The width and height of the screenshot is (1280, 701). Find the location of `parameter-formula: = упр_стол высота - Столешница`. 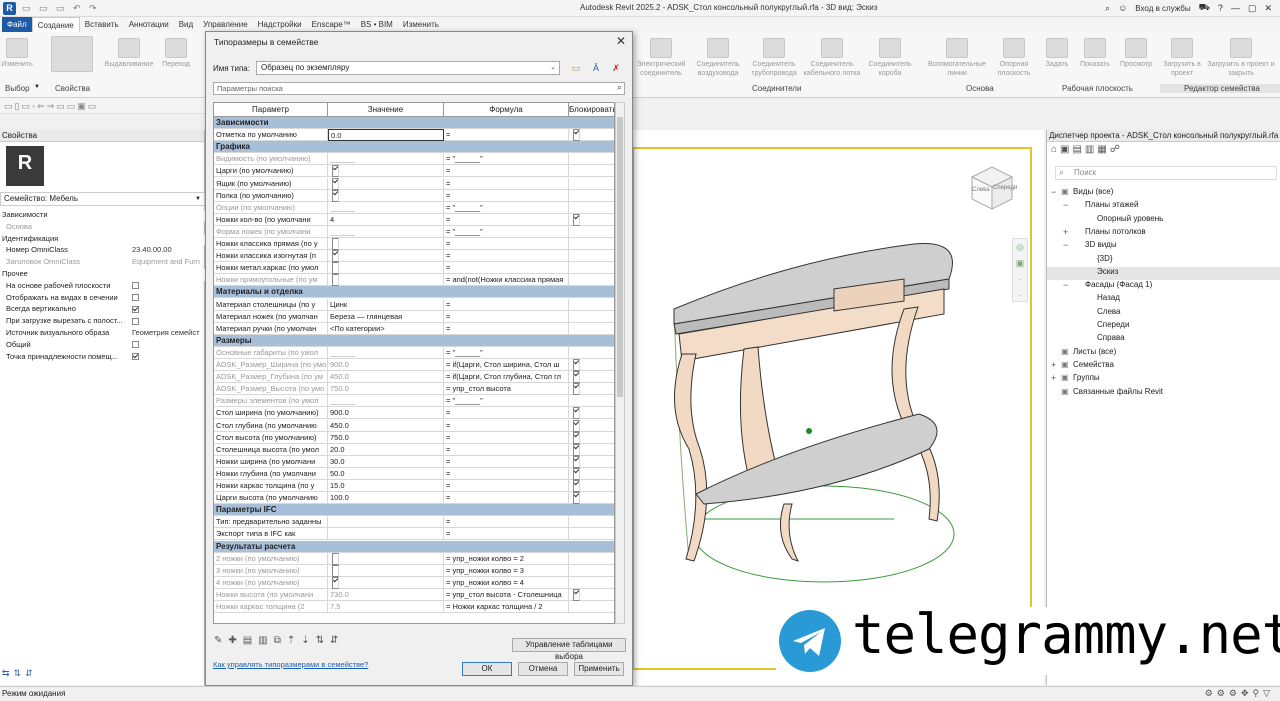

parameter-formula: = упр_стол высота - Столешница is located at coordinates (506, 594).